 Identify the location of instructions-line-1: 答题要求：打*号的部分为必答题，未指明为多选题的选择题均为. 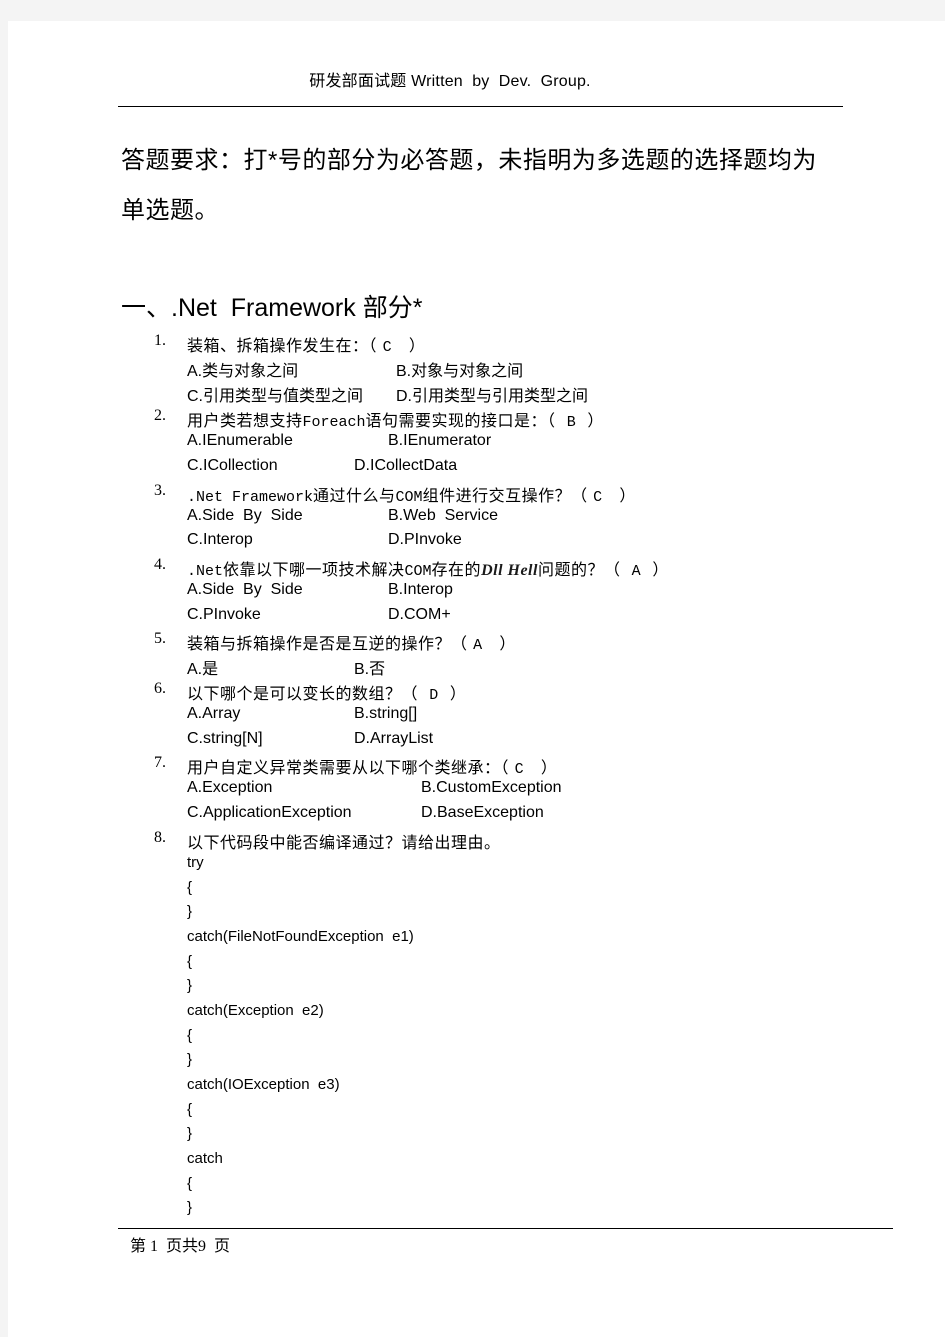
(469, 160).